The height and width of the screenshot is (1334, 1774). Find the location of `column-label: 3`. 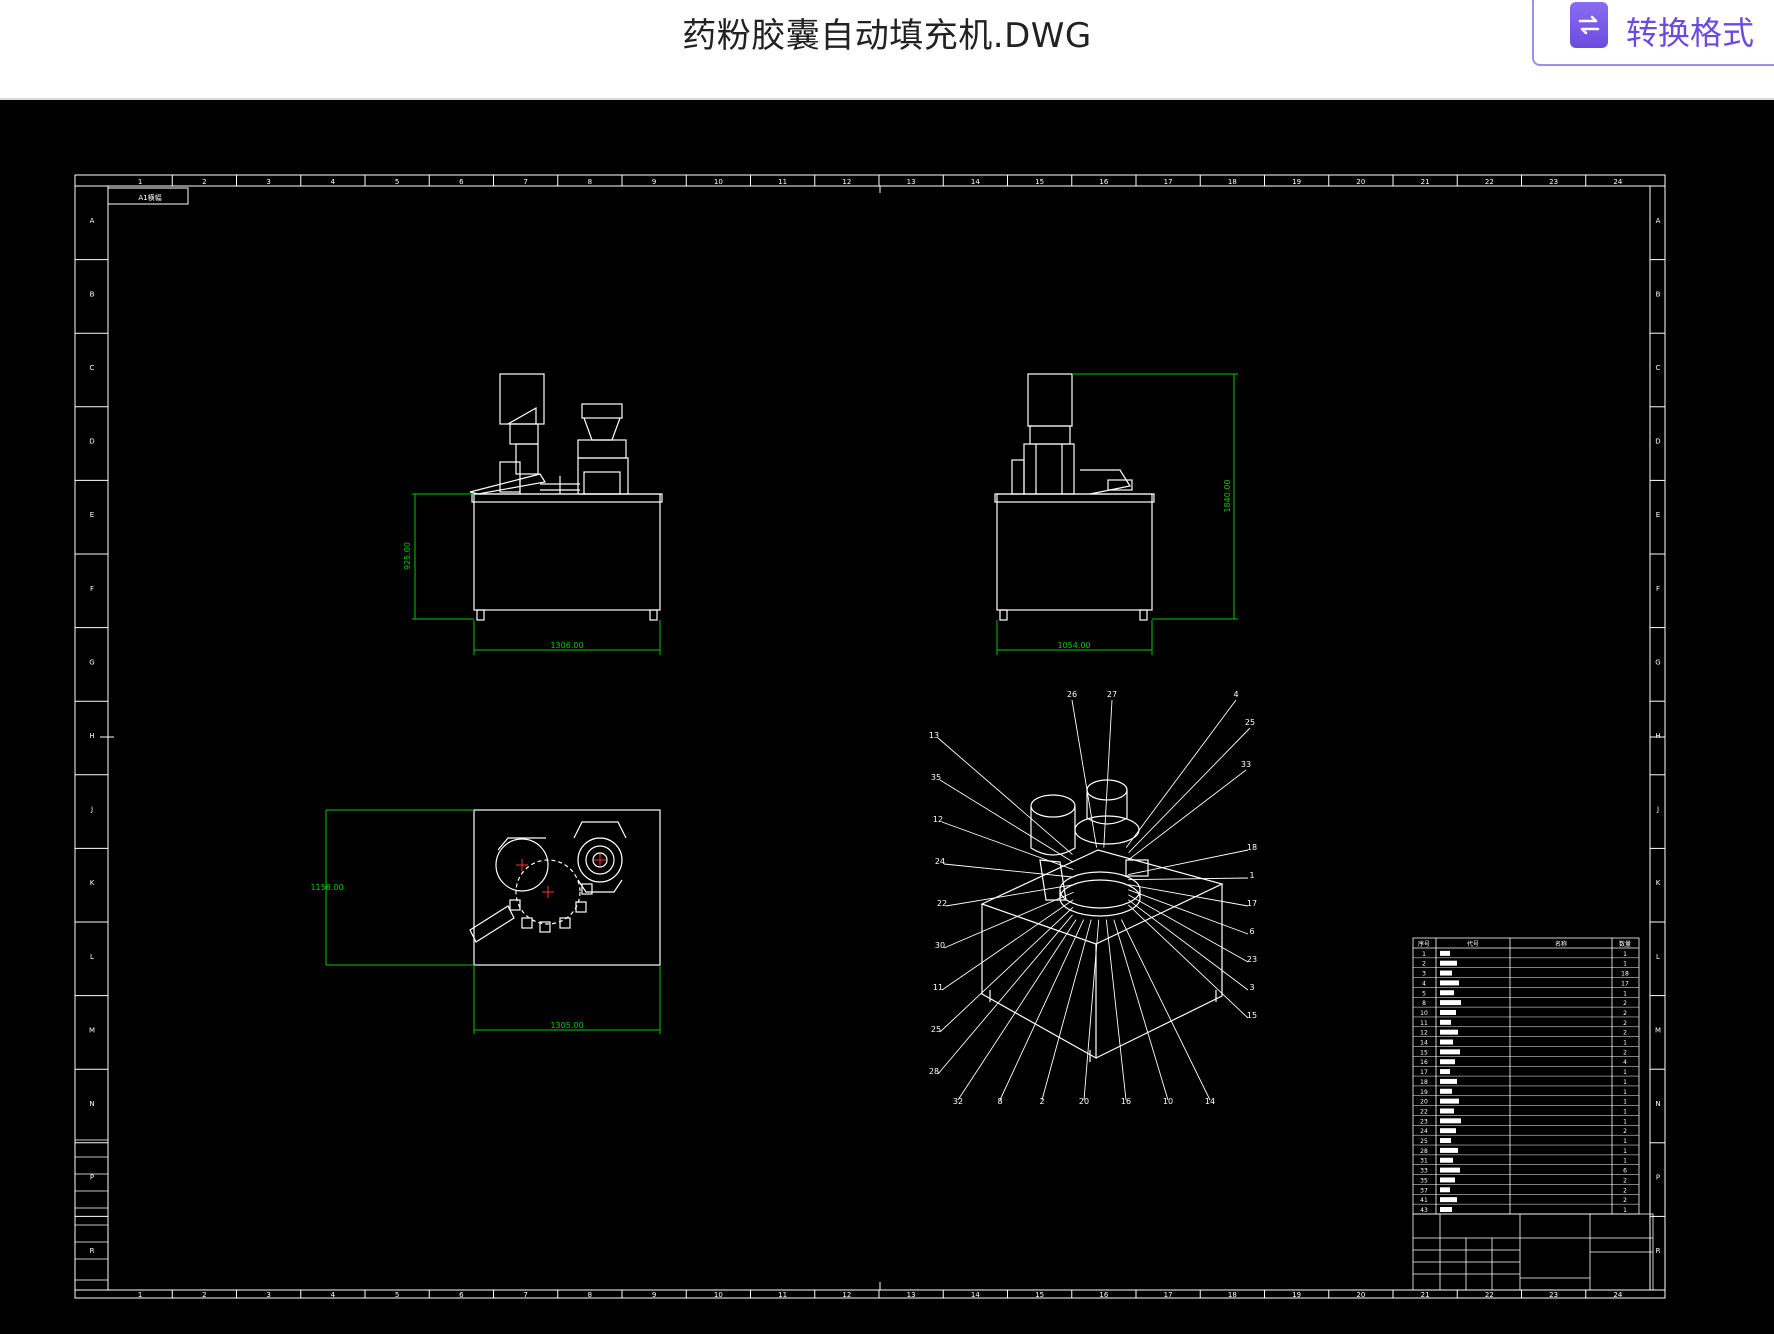

column-label: 3 is located at coordinates (268, 182).